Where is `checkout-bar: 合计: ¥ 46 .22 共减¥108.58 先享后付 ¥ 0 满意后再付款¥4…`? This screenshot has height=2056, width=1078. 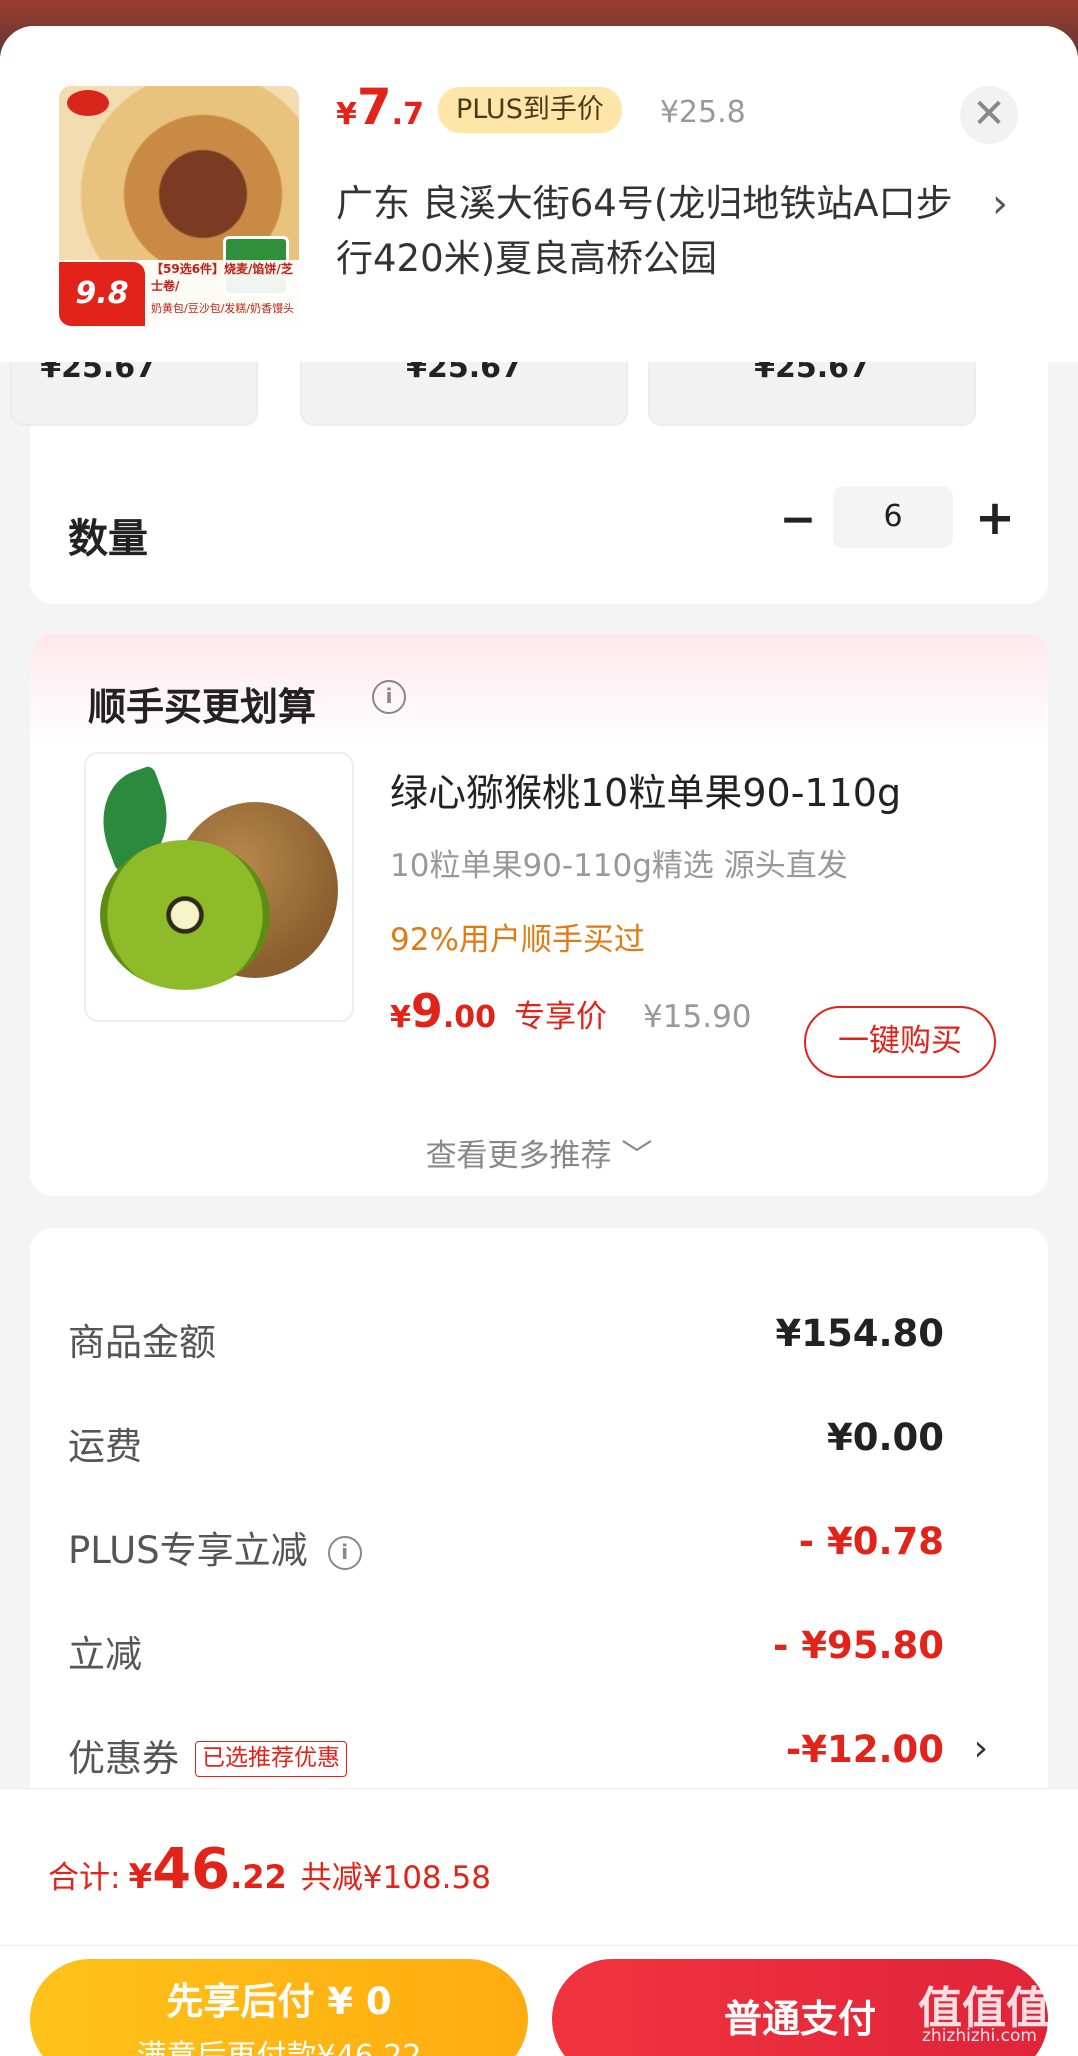 checkout-bar: 合计: ¥ 46 .22 共减¥108.58 先享后付 ¥ 0 满意后再付款¥4… is located at coordinates (539, 1922).